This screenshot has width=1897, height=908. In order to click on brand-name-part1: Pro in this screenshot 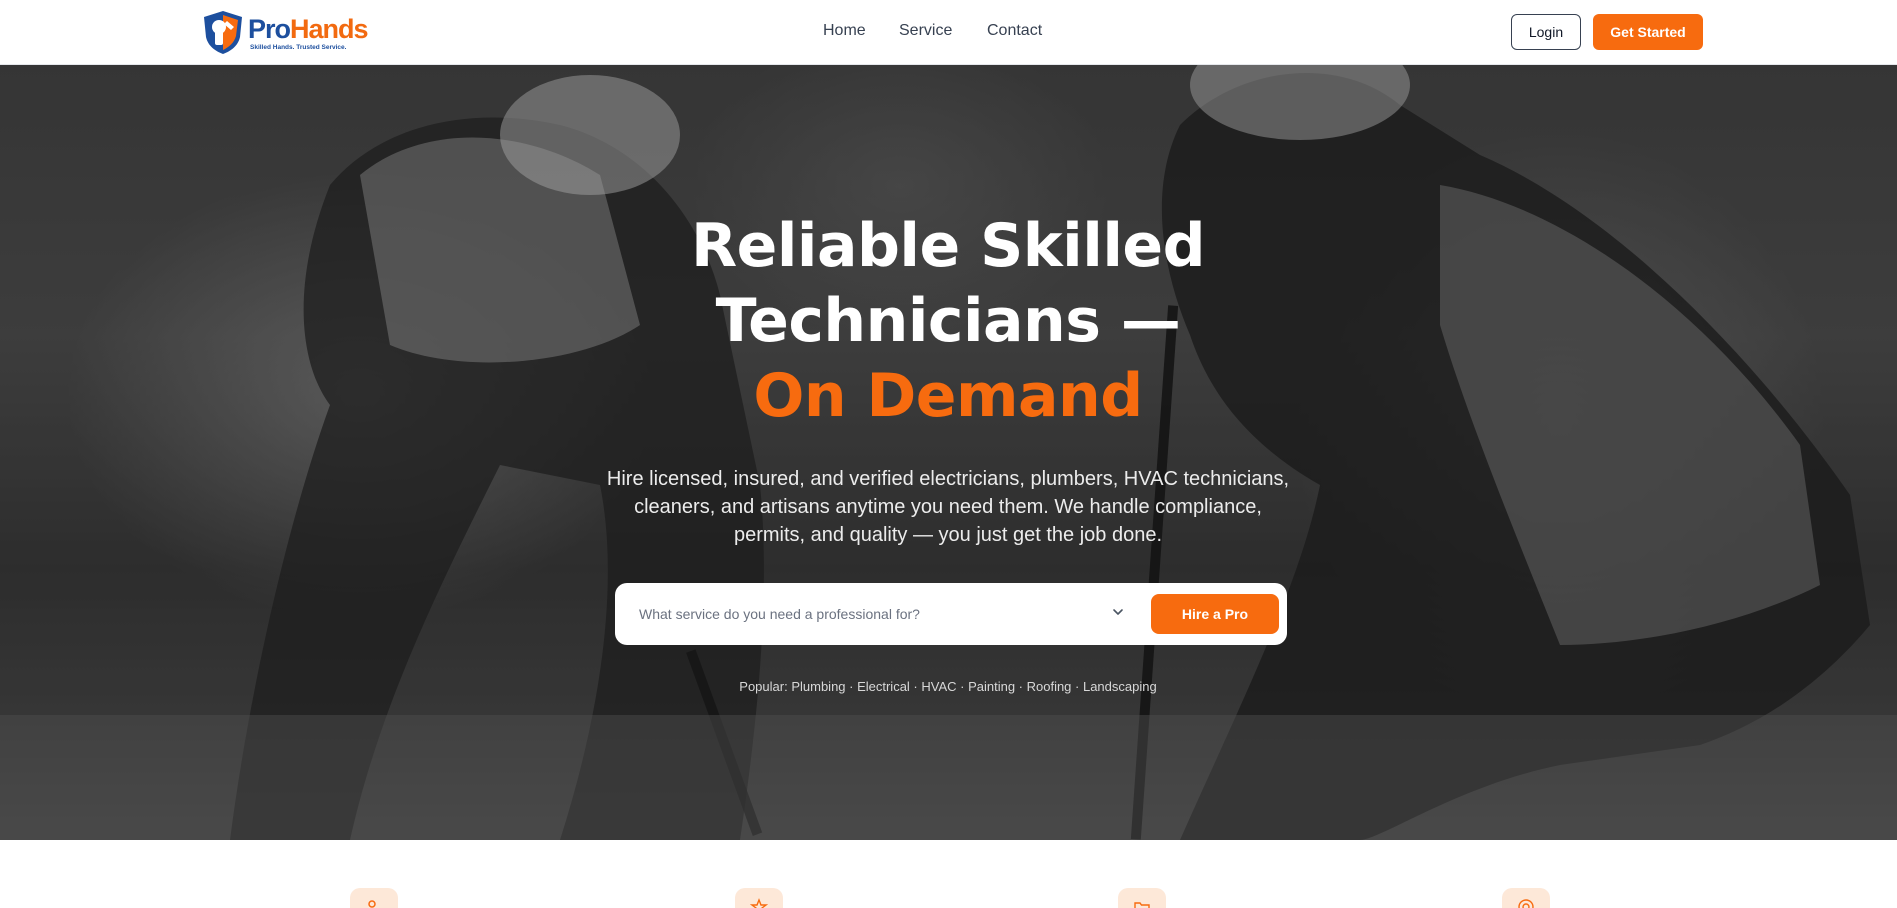, I will do `click(269, 29)`.